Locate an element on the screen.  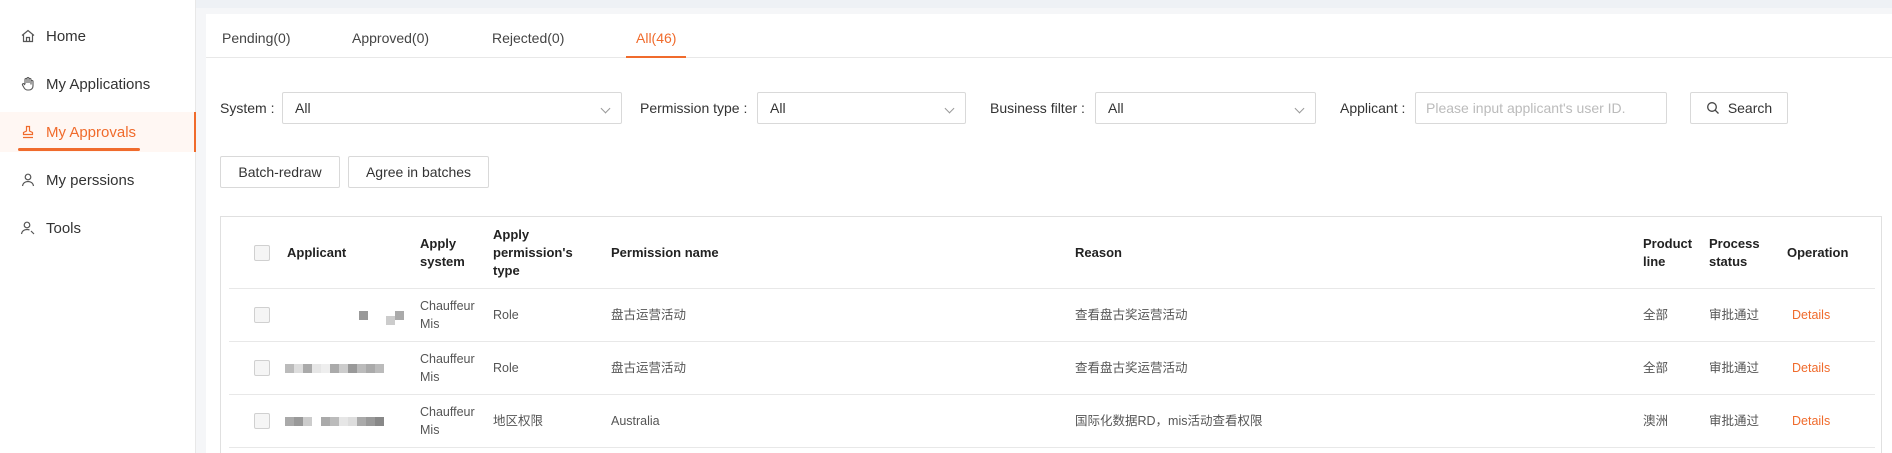
cell-permission-name: Australia is located at coordinates (635, 421).